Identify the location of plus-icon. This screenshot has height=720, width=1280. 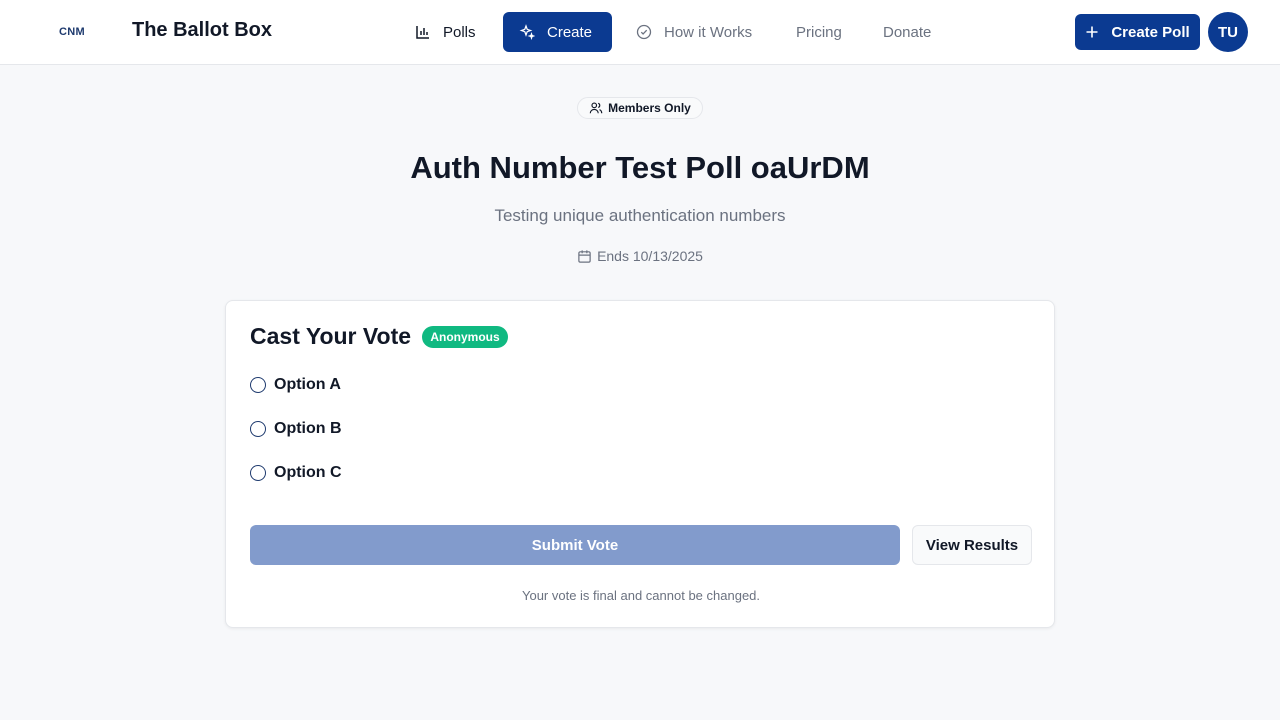
(1092, 32).